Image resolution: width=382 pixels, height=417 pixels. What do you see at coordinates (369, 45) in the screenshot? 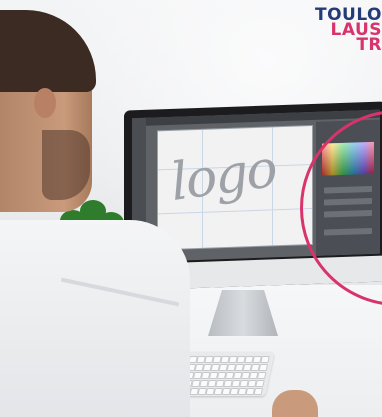
I see `brand-line-3: TR` at bounding box center [369, 45].